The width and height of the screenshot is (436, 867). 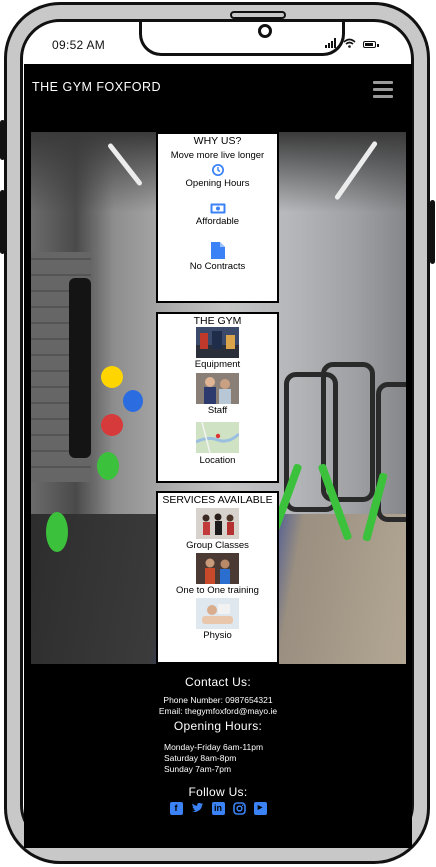 I want to click on wifi-icon, so click(x=349, y=43).